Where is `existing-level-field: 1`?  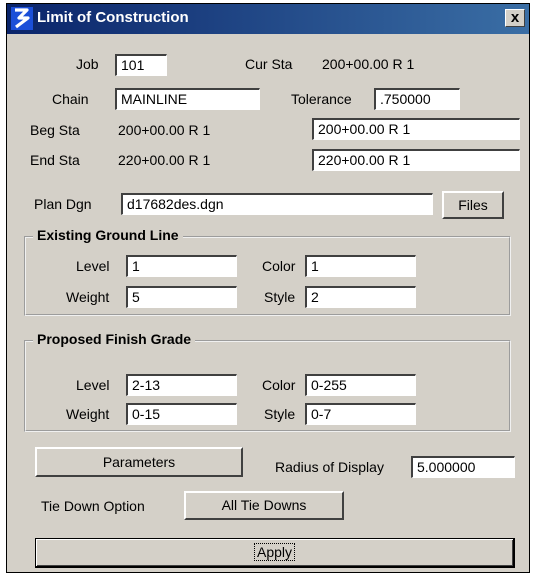
existing-level-field: 1 is located at coordinates (181, 266).